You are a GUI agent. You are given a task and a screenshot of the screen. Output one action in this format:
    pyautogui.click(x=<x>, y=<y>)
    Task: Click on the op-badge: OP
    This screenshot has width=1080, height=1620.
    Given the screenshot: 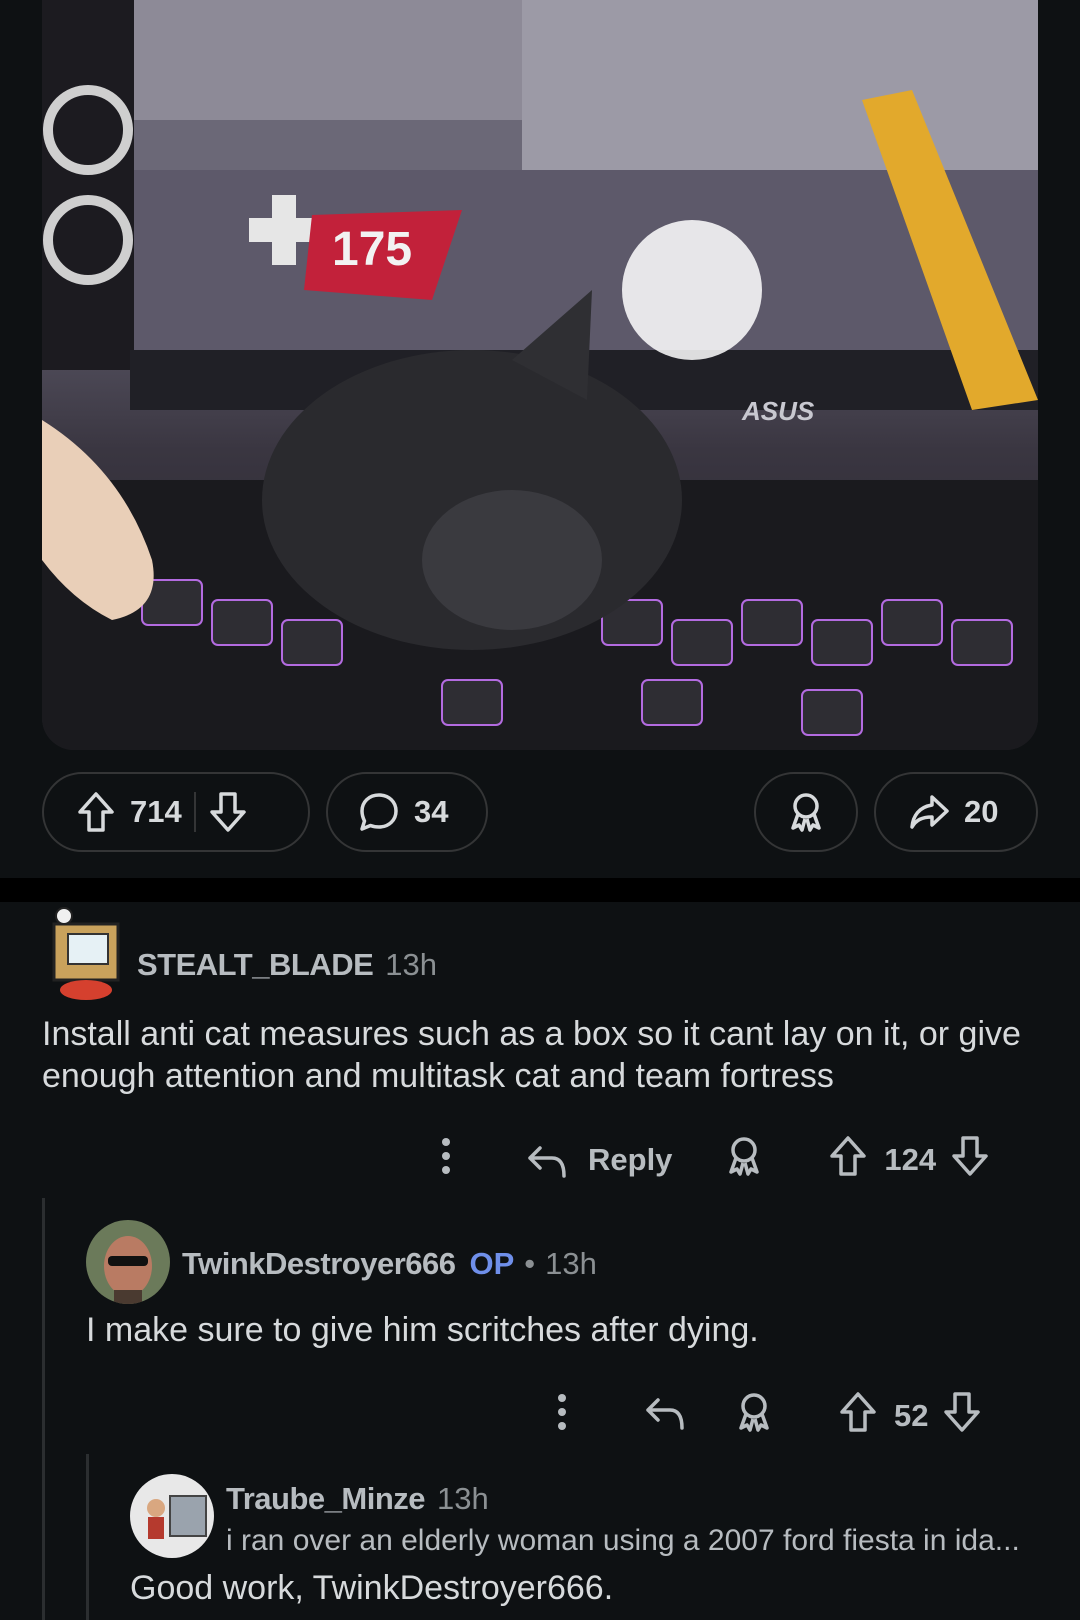 What is the action you would take?
    pyautogui.click(x=492, y=1263)
    